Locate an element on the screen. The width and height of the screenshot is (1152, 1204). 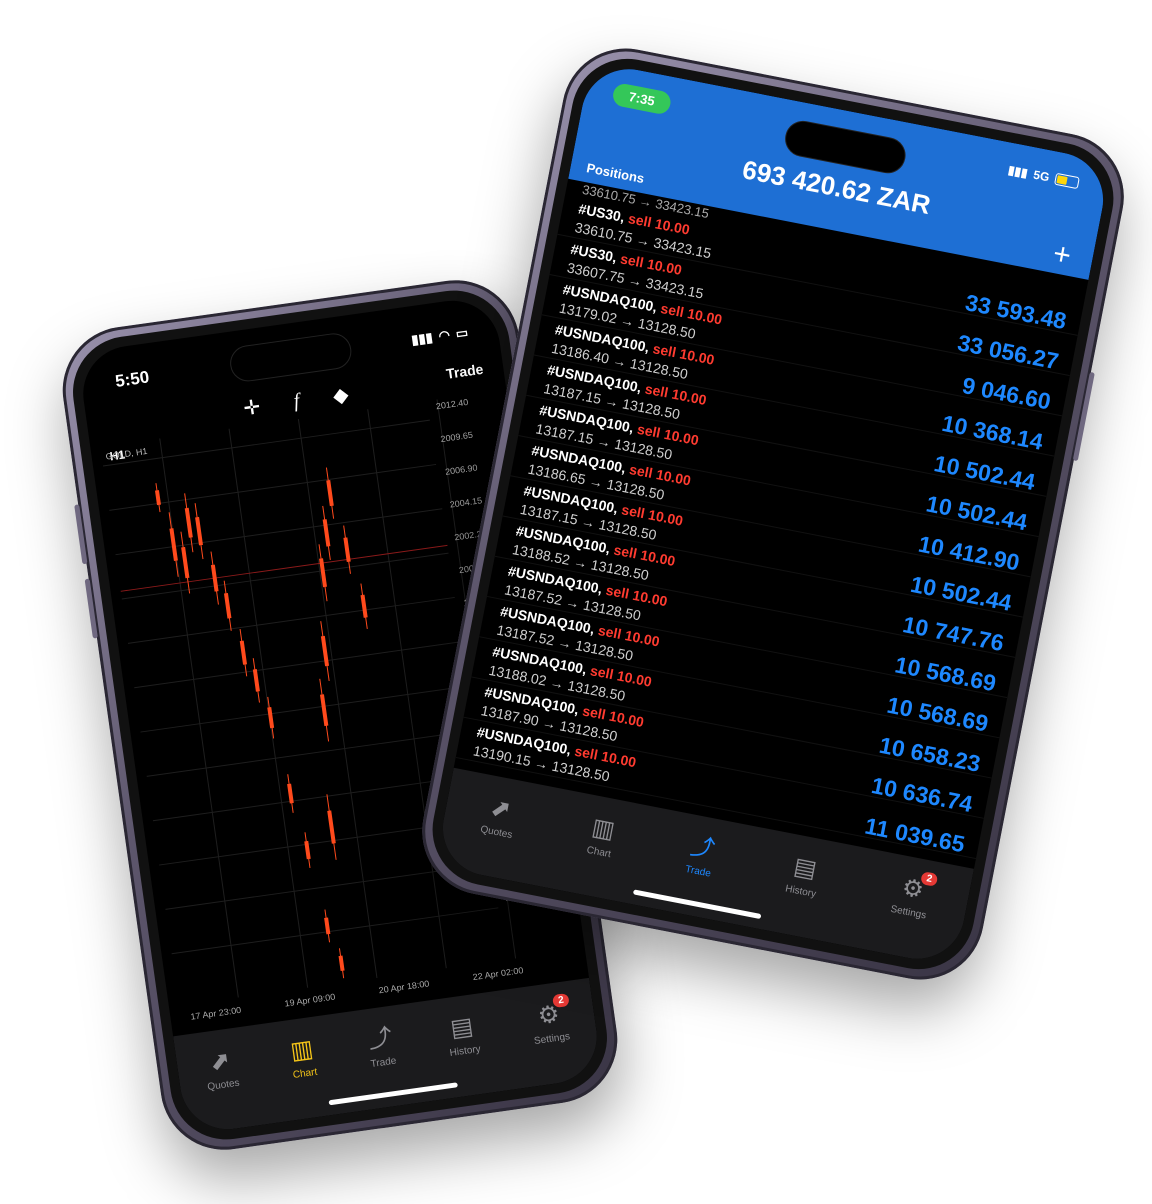
battery-icon is located at coordinates (1067, 181).